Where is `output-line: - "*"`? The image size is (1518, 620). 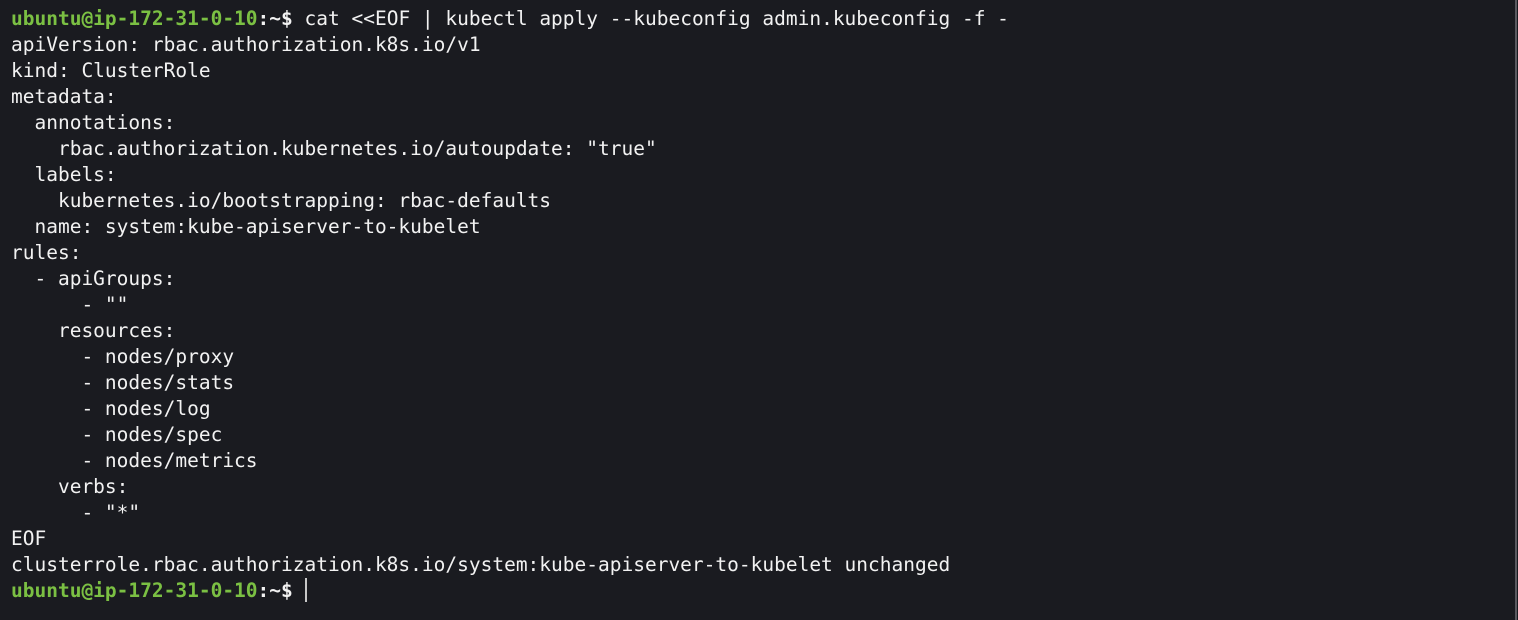 output-line: - "*" is located at coordinates (76, 512).